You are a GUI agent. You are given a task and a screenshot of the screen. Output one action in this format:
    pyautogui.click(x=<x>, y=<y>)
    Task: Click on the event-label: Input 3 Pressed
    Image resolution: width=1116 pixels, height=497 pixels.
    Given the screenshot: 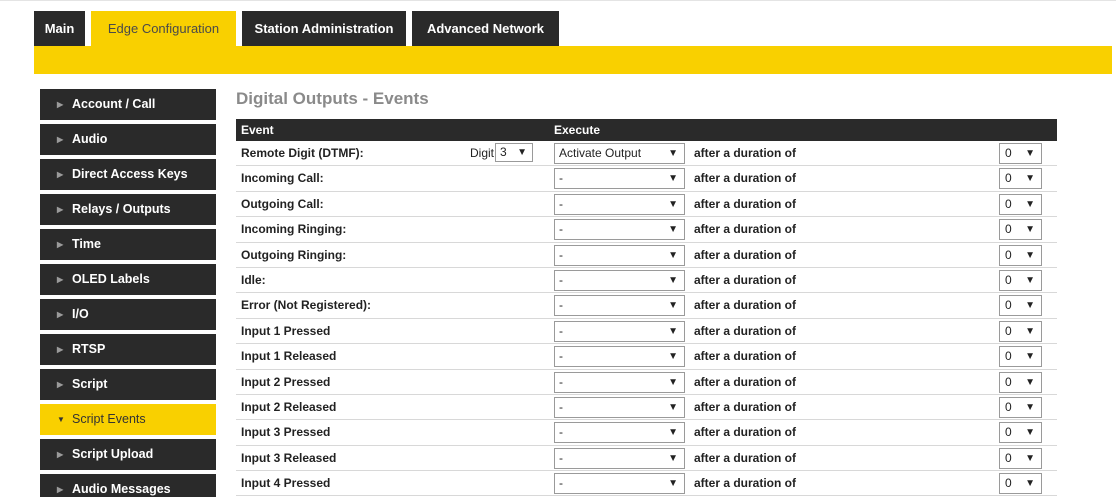 What is the action you would take?
    pyautogui.click(x=286, y=432)
    